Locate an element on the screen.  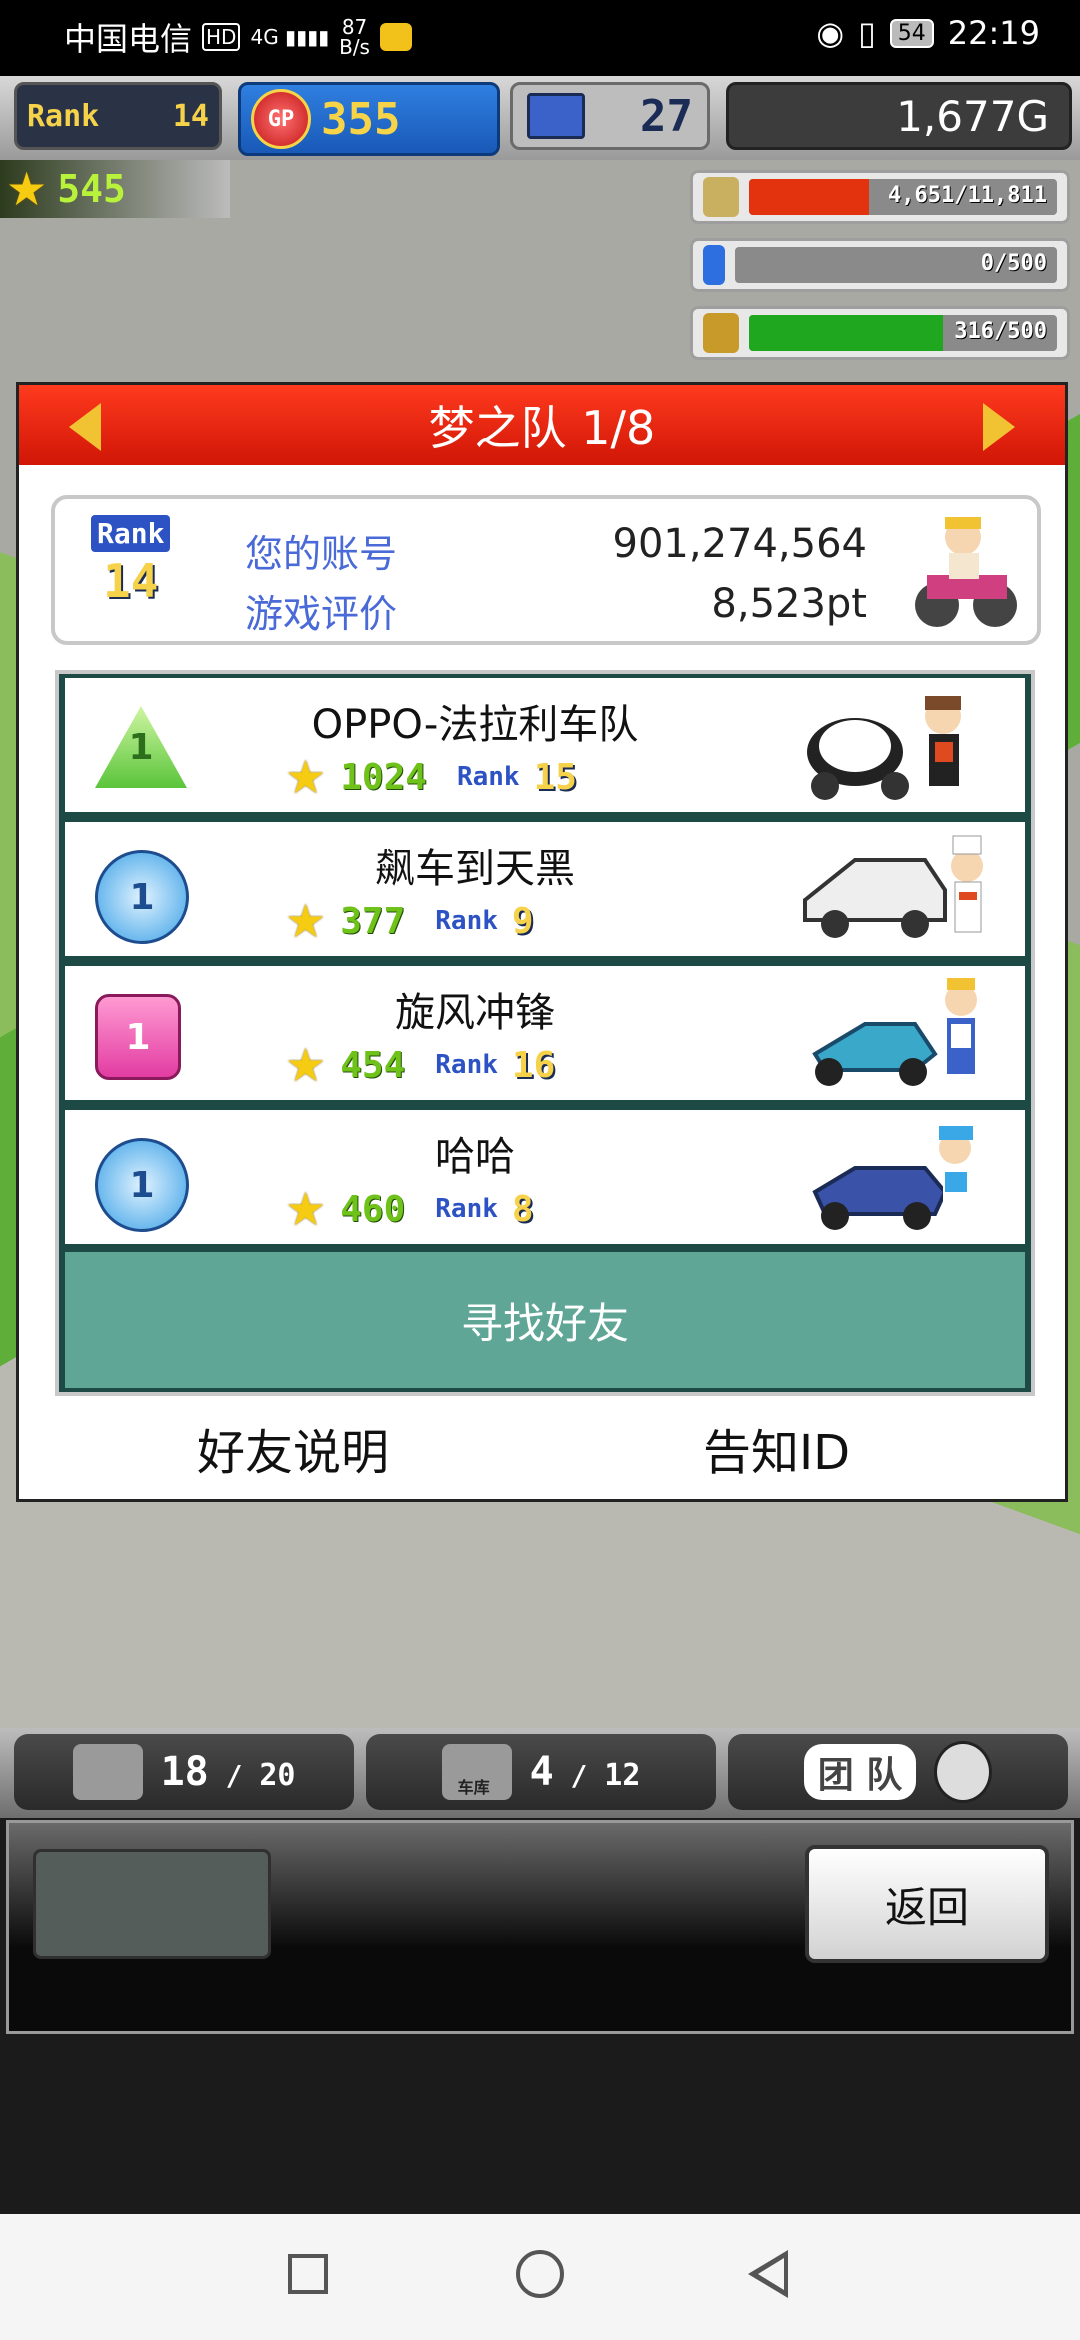
friend-name: 飙车到天黑 is located at coordinates (475, 869).